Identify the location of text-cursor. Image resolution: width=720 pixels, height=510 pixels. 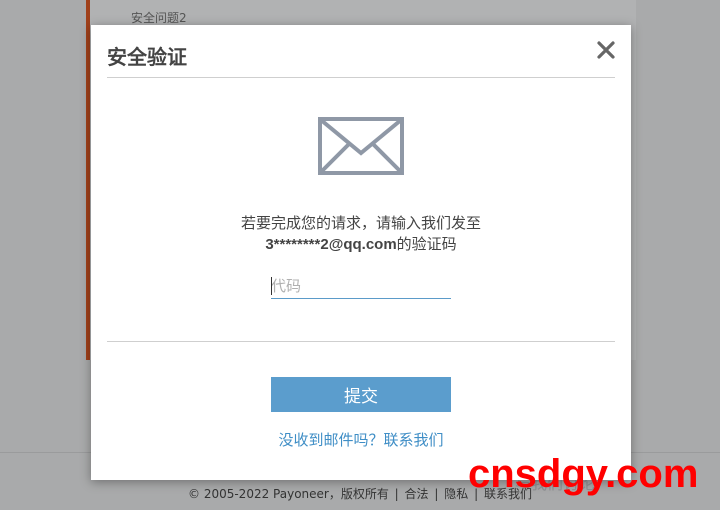
(271, 286).